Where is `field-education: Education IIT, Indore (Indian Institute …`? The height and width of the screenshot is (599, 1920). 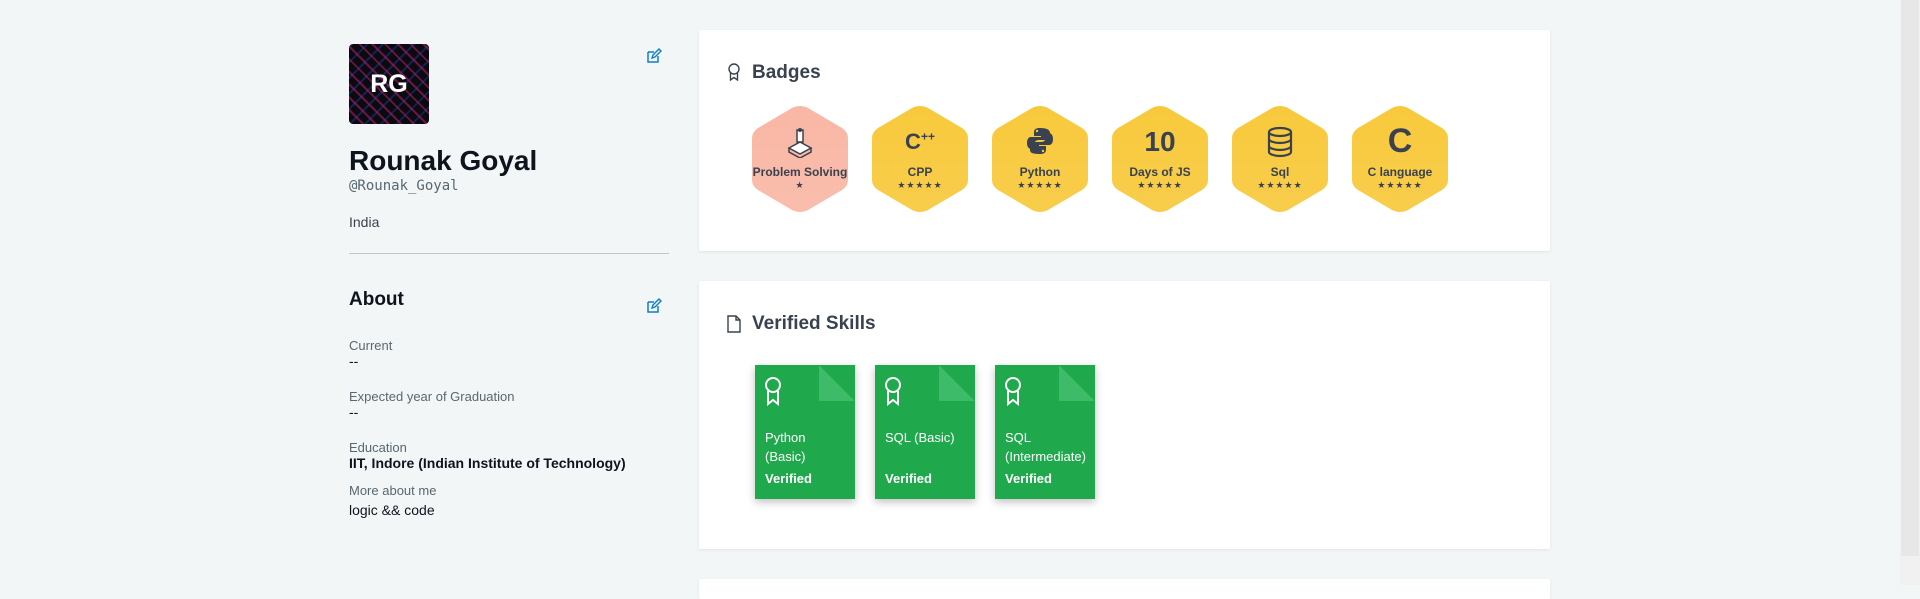 field-education: Education IIT, Indore (Indian Institute … is located at coordinates (509, 455).